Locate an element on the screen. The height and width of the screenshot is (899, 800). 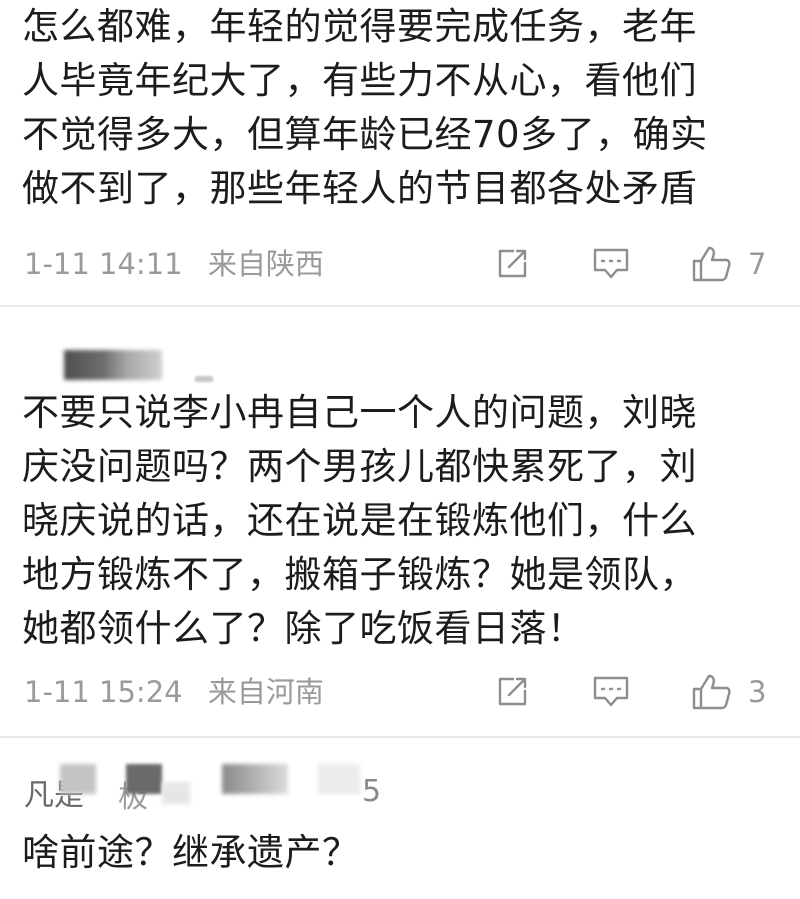
blur-artifact is located at coordinates (204, 379).